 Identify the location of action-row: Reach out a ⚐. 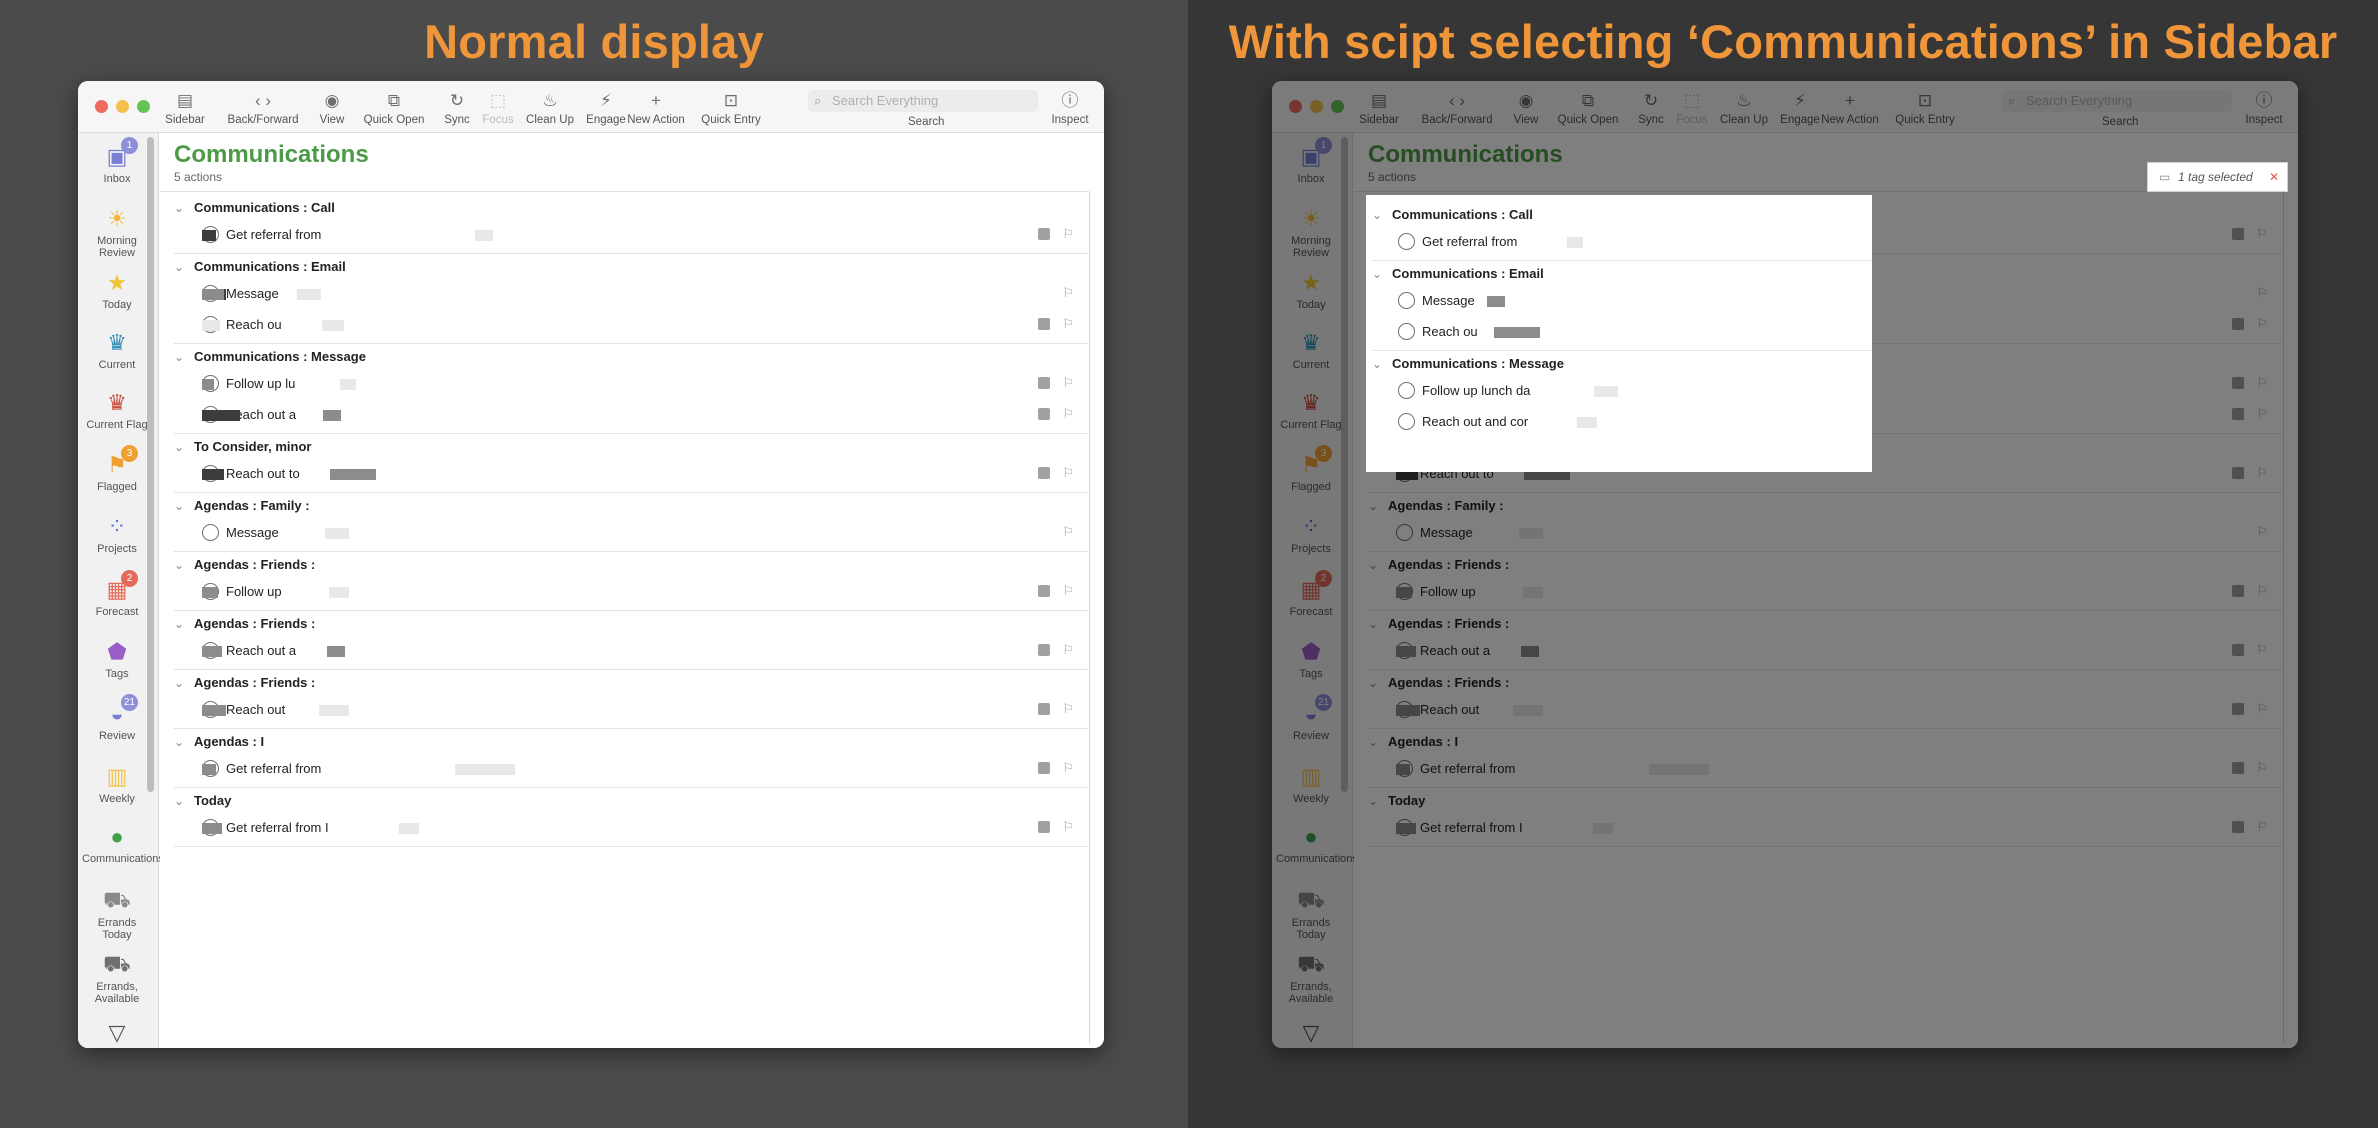
(1839, 651).